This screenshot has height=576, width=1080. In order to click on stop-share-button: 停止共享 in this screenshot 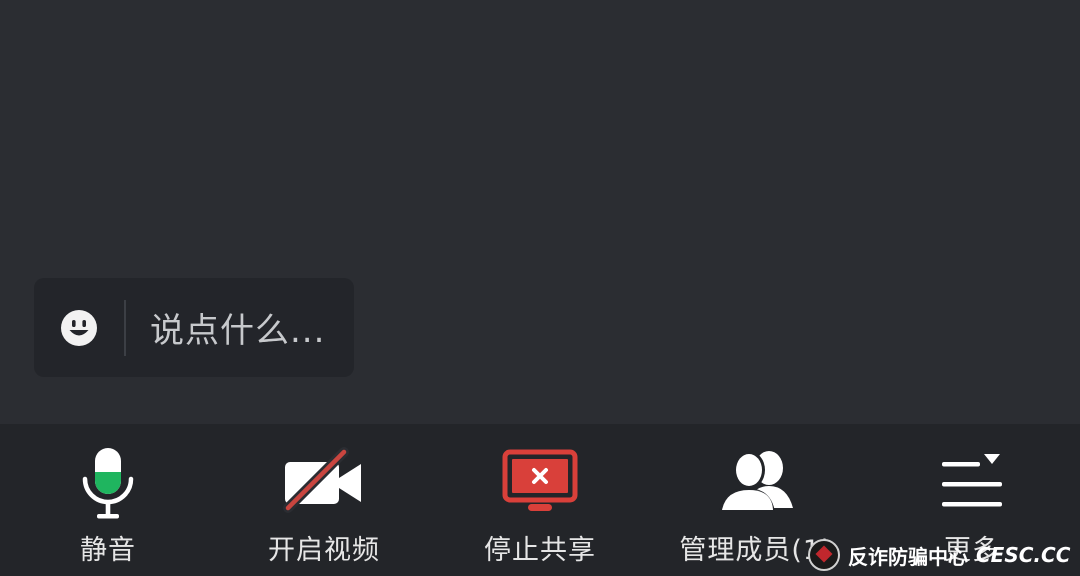, I will do `click(540, 500)`.